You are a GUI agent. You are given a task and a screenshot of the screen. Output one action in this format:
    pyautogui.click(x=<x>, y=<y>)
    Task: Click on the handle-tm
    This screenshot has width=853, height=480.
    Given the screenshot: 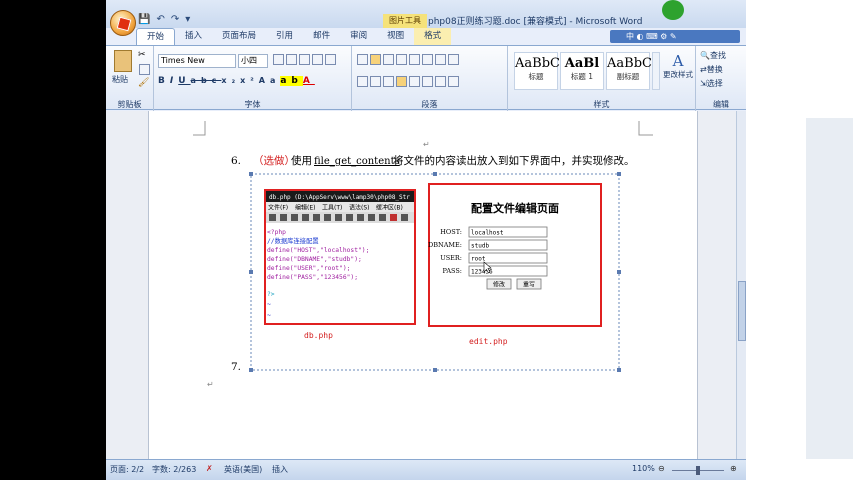 What is the action you would take?
    pyautogui.click(x=435, y=174)
    